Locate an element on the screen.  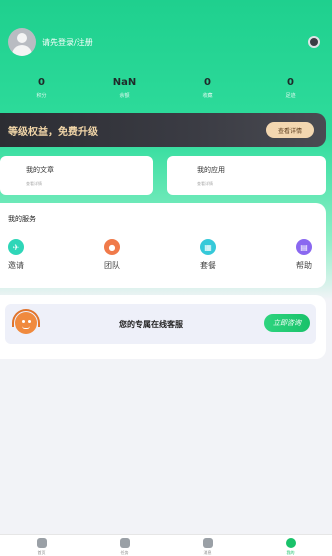
bottom-tab-bar: 首页 任务 消息 我的 is located at coordinates (166, 545).